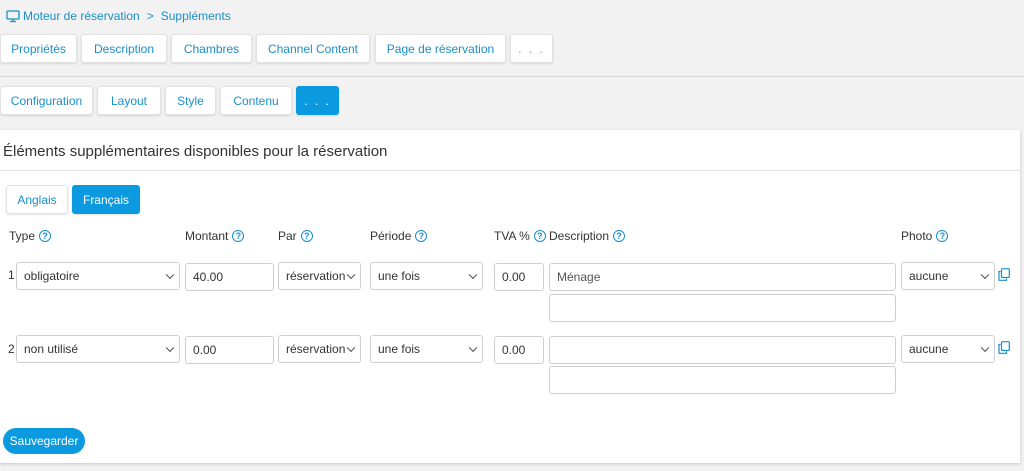  What do you see at coordinates (256, 100) in the screenshot?
I see `subtab-content: Contenu` at bounding box center [256, 100].